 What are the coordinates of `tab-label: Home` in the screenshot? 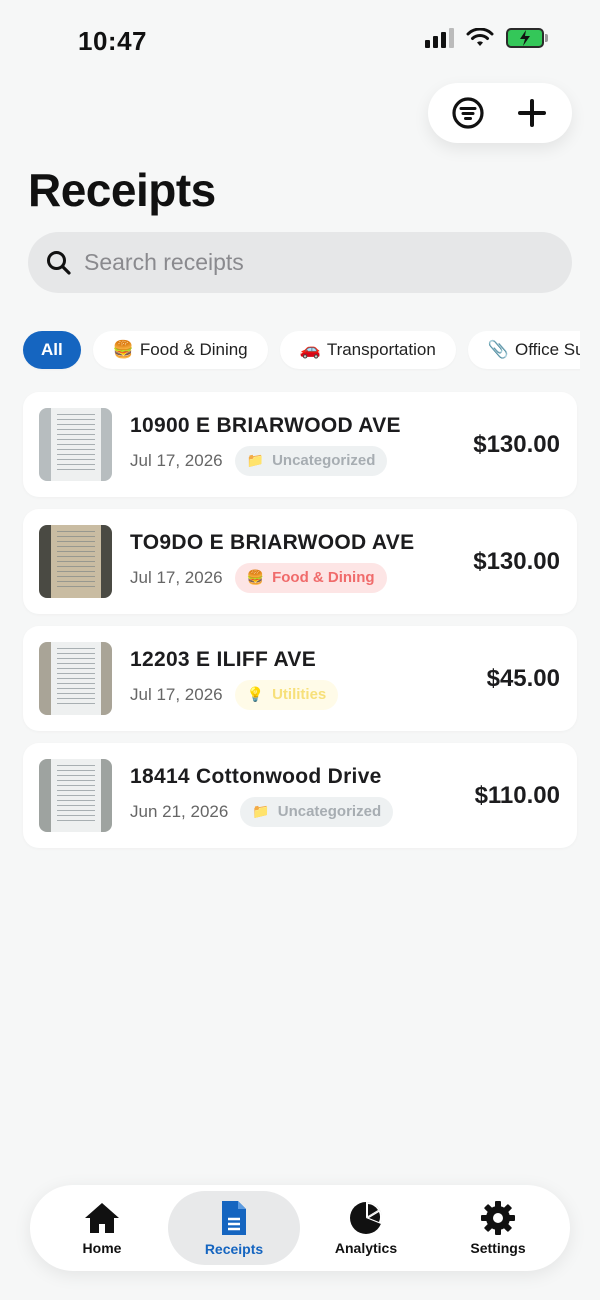 It's located at (102, 1248).